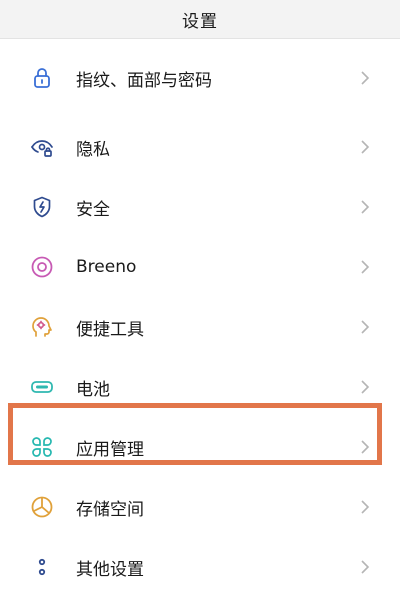  I want to click on page-header: 设置, so click(200, 19).